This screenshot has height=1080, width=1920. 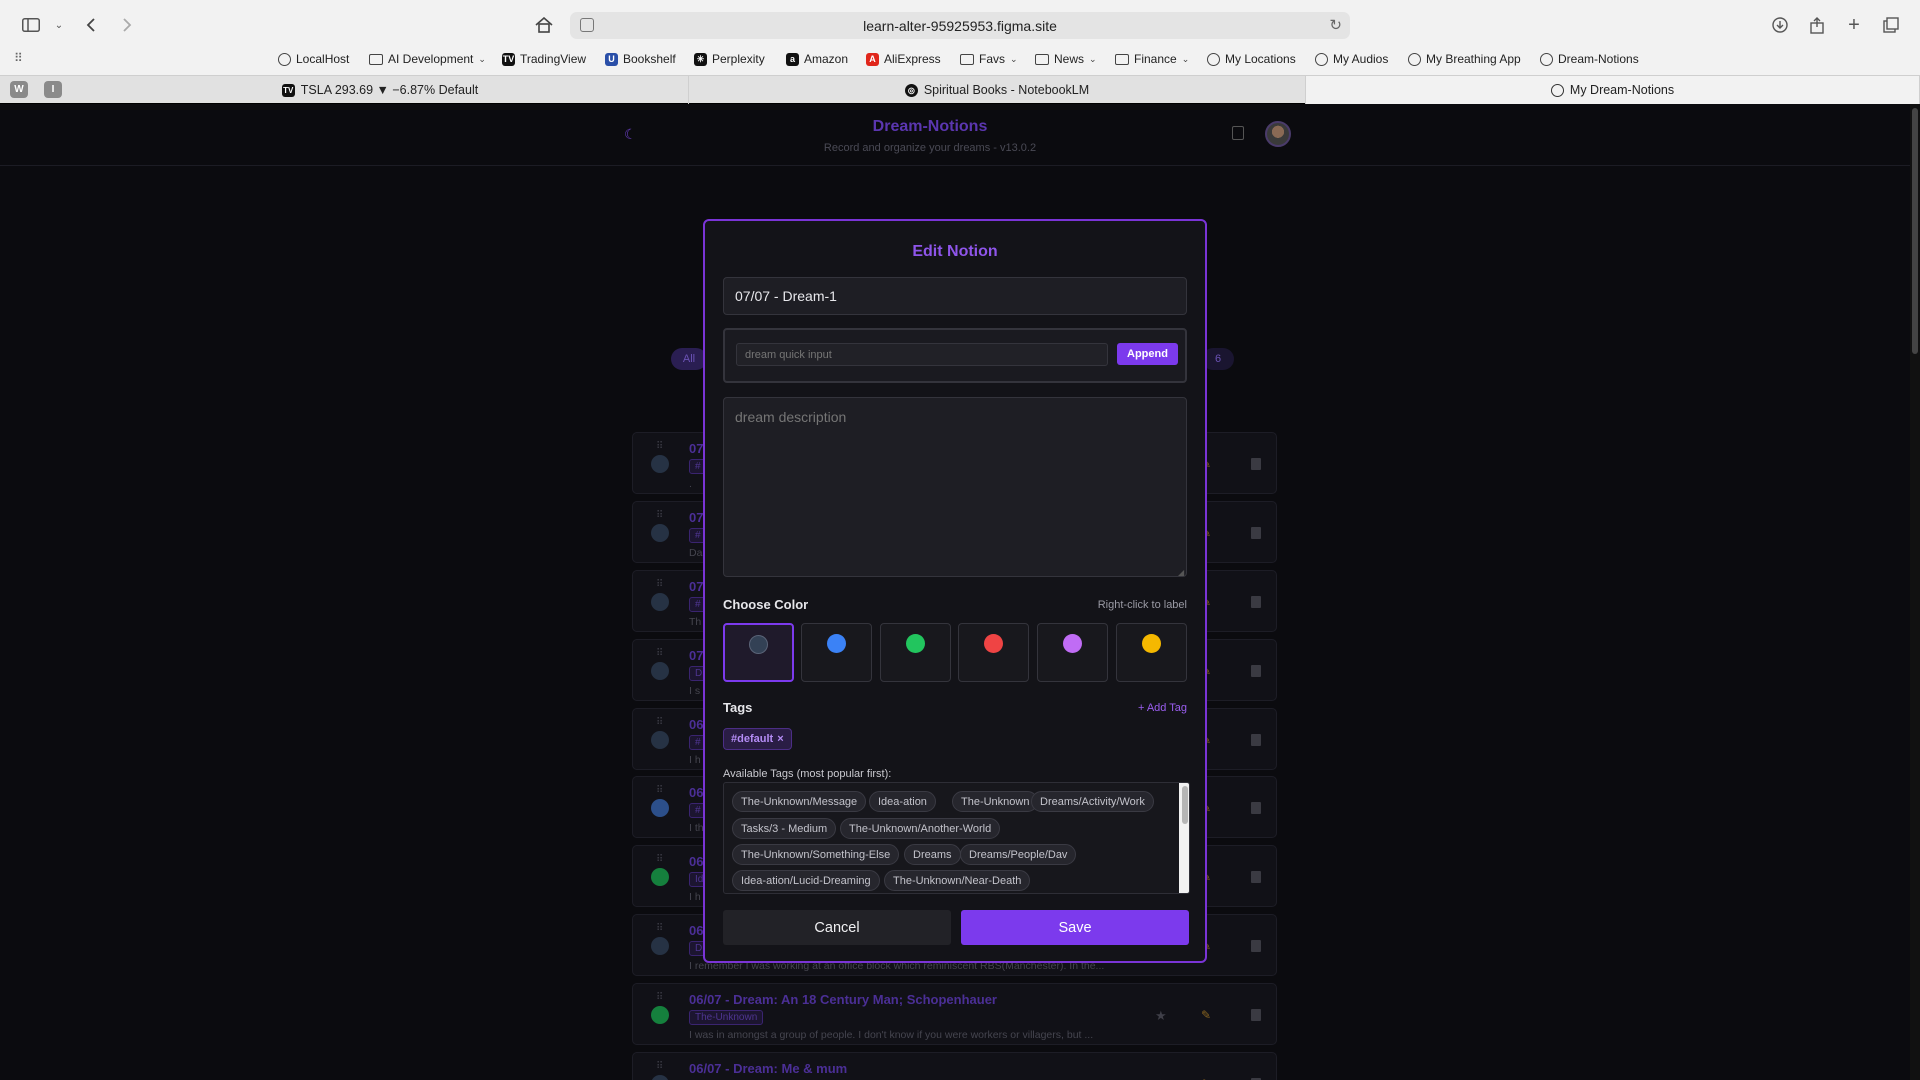 I want to click on available-tag: Idea-ation, so click(x=902, y=801).